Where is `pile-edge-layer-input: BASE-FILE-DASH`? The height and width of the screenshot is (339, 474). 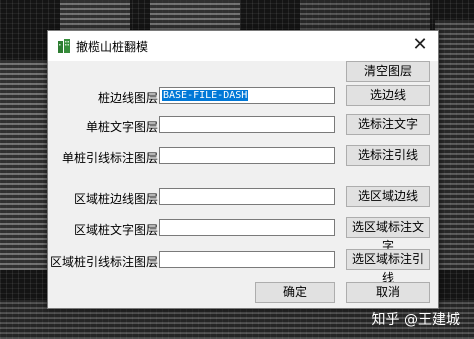
pile-edge-layer-input: BASE-FILE-DASH is located at coordinates (247, 95).